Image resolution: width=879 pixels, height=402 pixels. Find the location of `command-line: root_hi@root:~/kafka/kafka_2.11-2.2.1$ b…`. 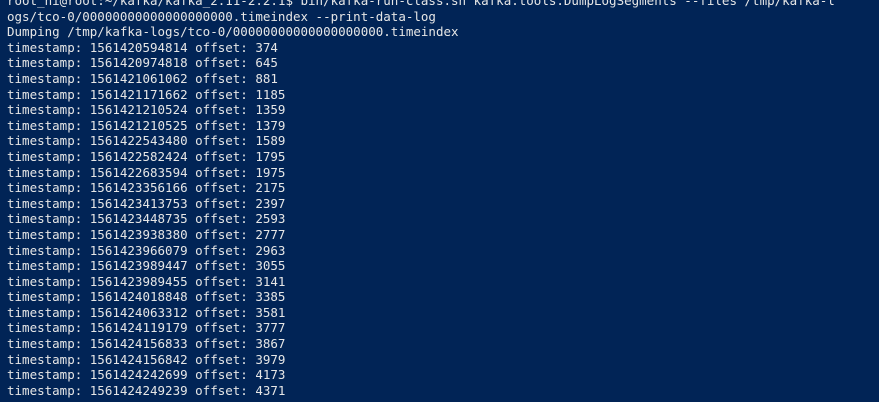

command-line: root_hi@root:~/kafka/kafka_2.11-2.2.1$ b… is located at coordinates (421, 4).